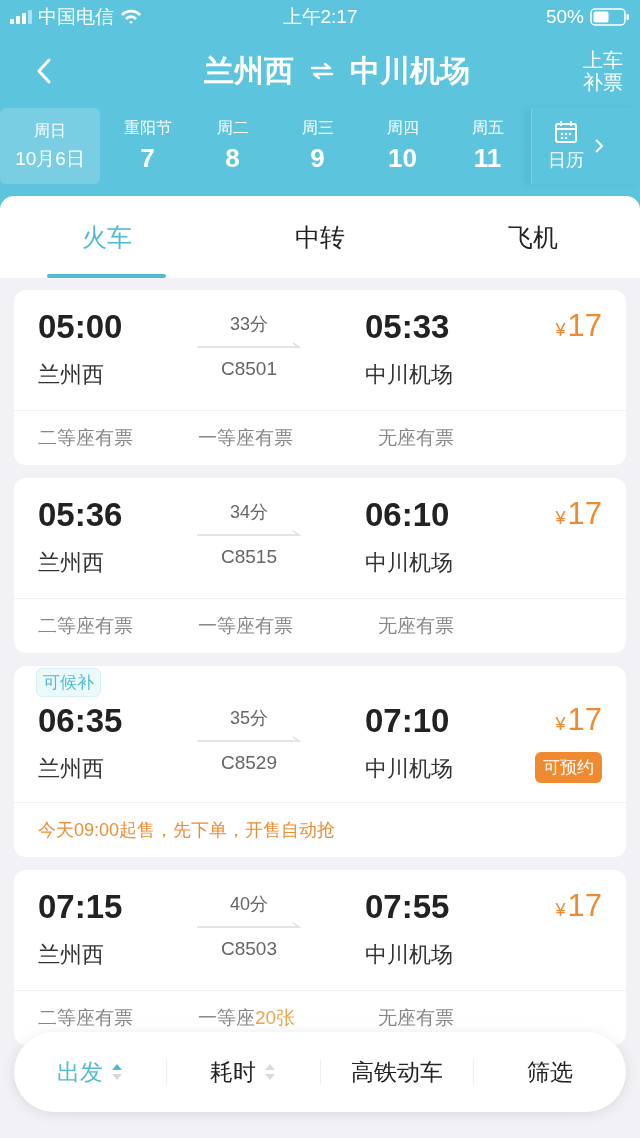 Image resolution: width=640 pixels, height=1138 pixels. What do you see at coordinates (90, 1072) in the screenshot?
I see `sort-option: 出发` at bounding box center [90, 1072].